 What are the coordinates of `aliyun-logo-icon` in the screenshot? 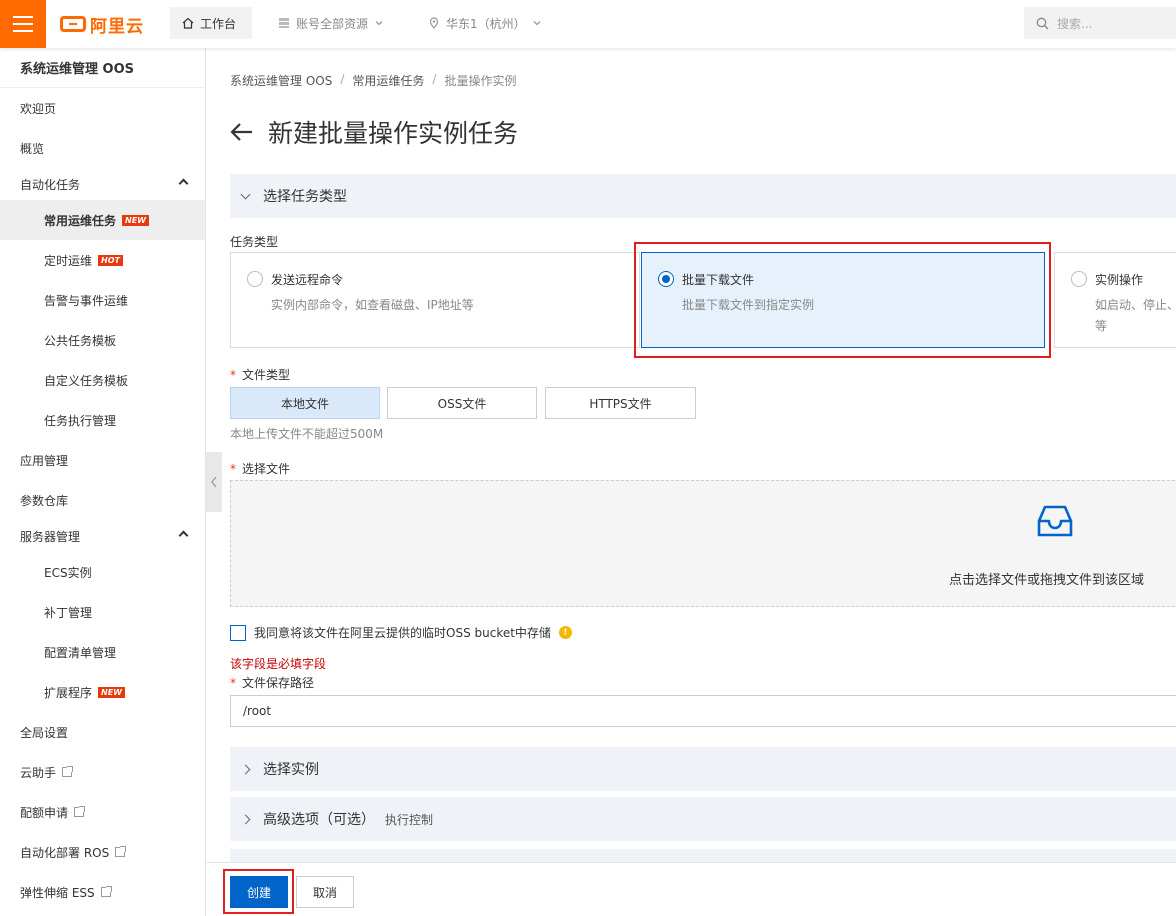 It's located at (73, 24).